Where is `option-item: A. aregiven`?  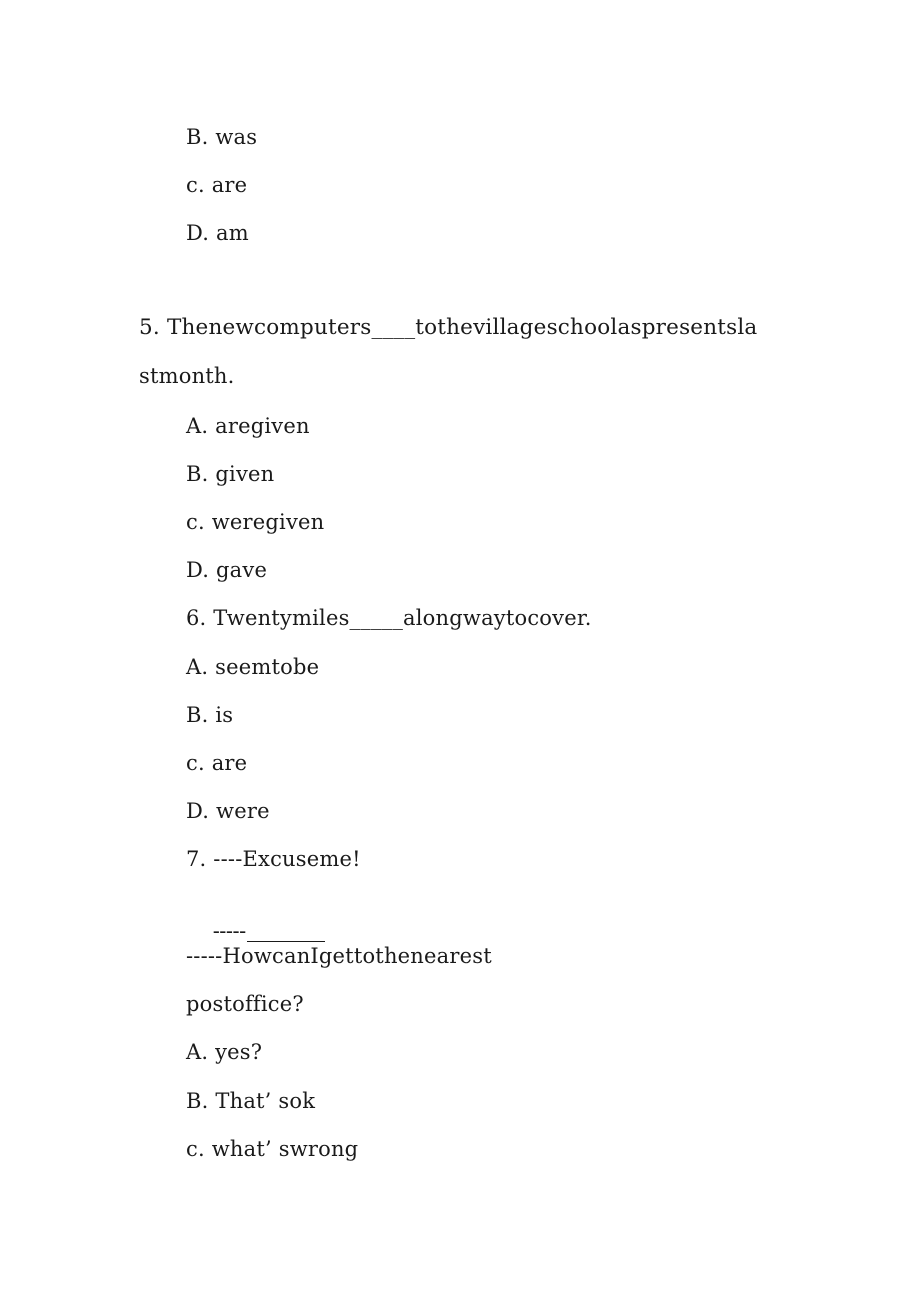
option-item: A. aregiven is located at coordinates (248, 426).